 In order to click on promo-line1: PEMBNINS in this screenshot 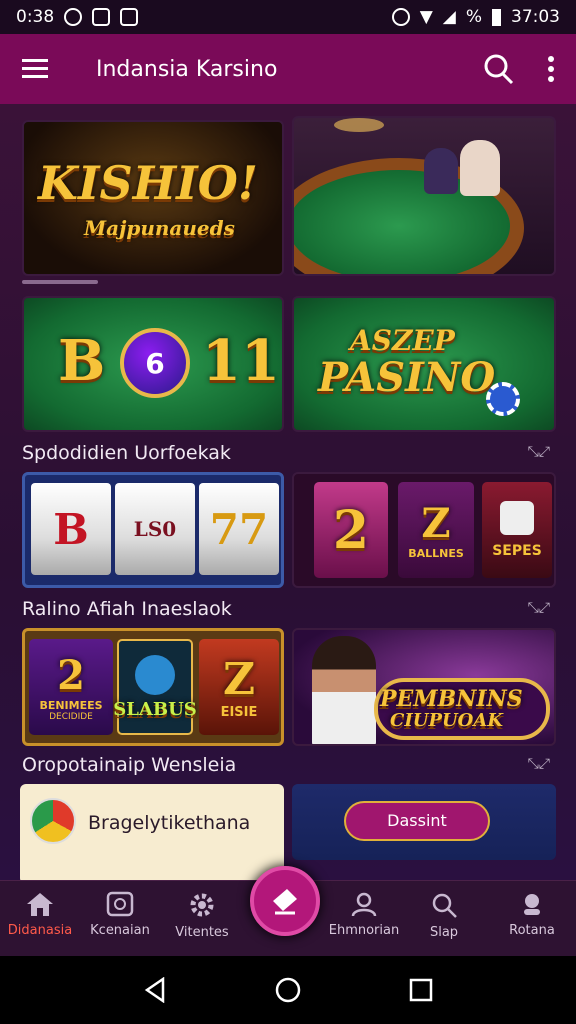, I will do `click(451, 699)`.